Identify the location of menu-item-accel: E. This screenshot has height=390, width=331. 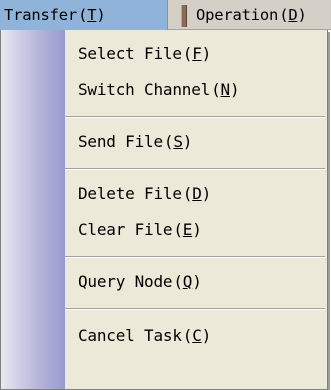
(187, 229).